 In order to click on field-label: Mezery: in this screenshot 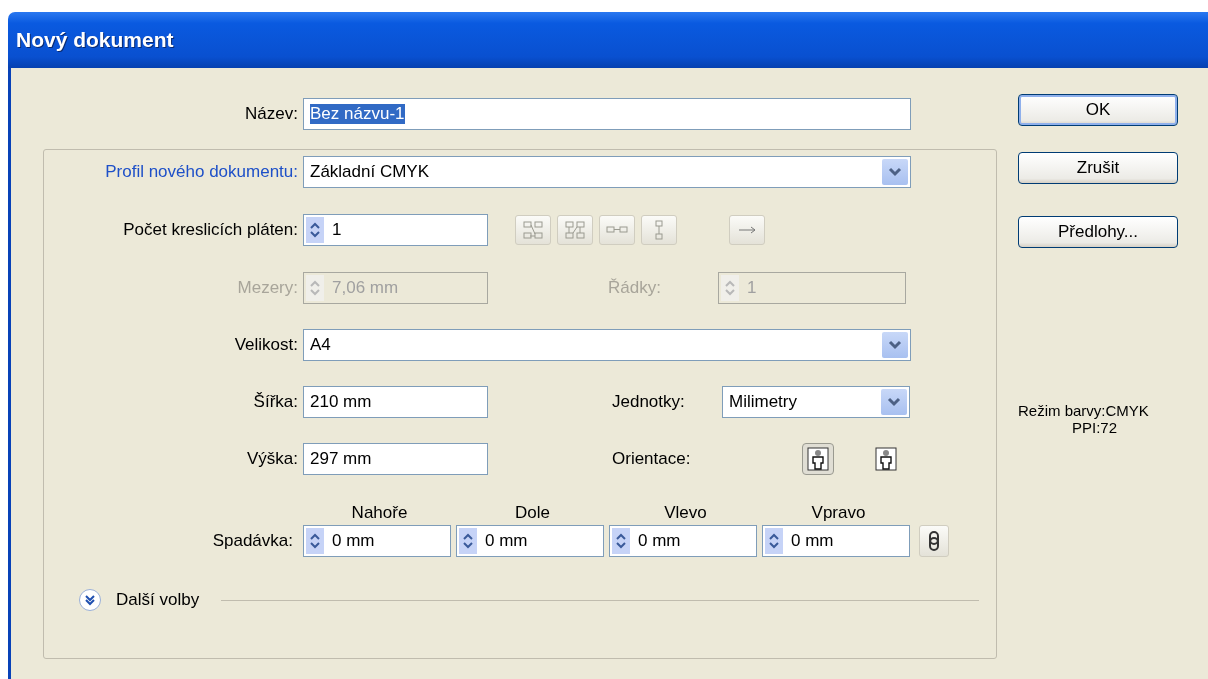, I will do `click(267, 288)`.